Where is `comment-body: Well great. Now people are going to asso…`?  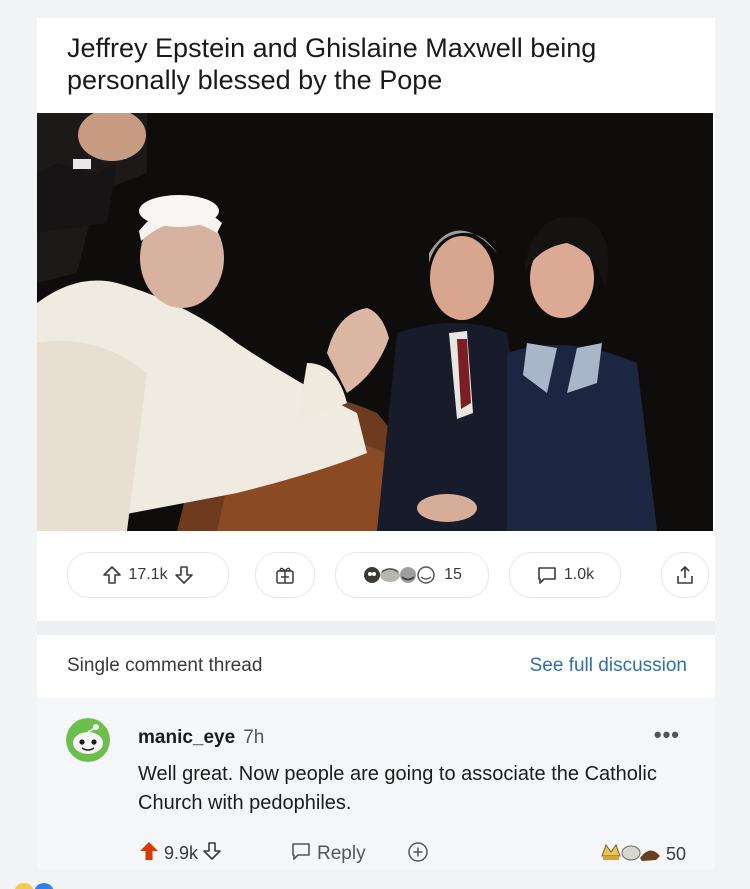 comment-body: Well great. Now people are going to asso… is located at coordinates (397, 788).